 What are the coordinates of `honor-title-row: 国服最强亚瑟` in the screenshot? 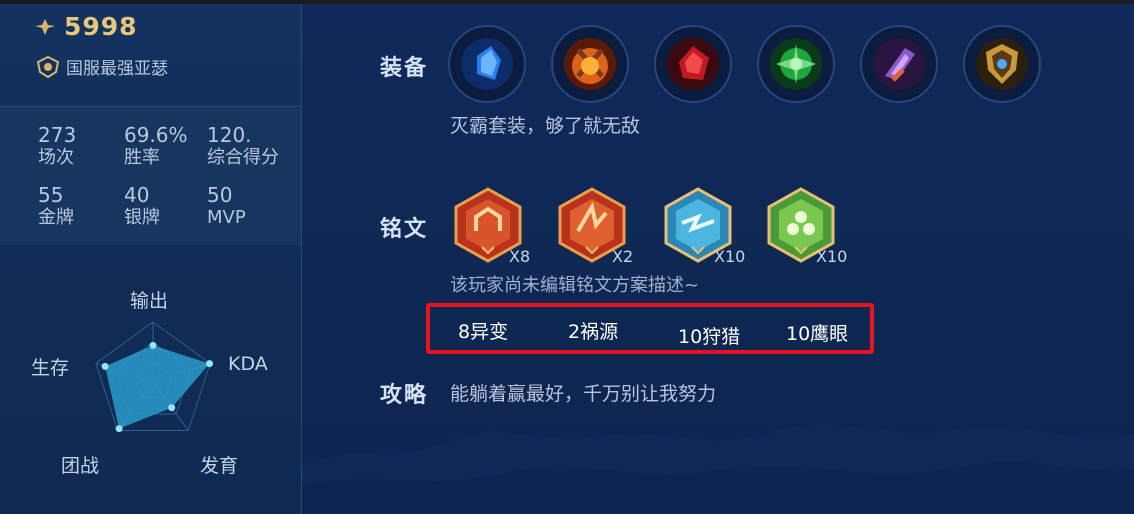 It's located at (102, 66).